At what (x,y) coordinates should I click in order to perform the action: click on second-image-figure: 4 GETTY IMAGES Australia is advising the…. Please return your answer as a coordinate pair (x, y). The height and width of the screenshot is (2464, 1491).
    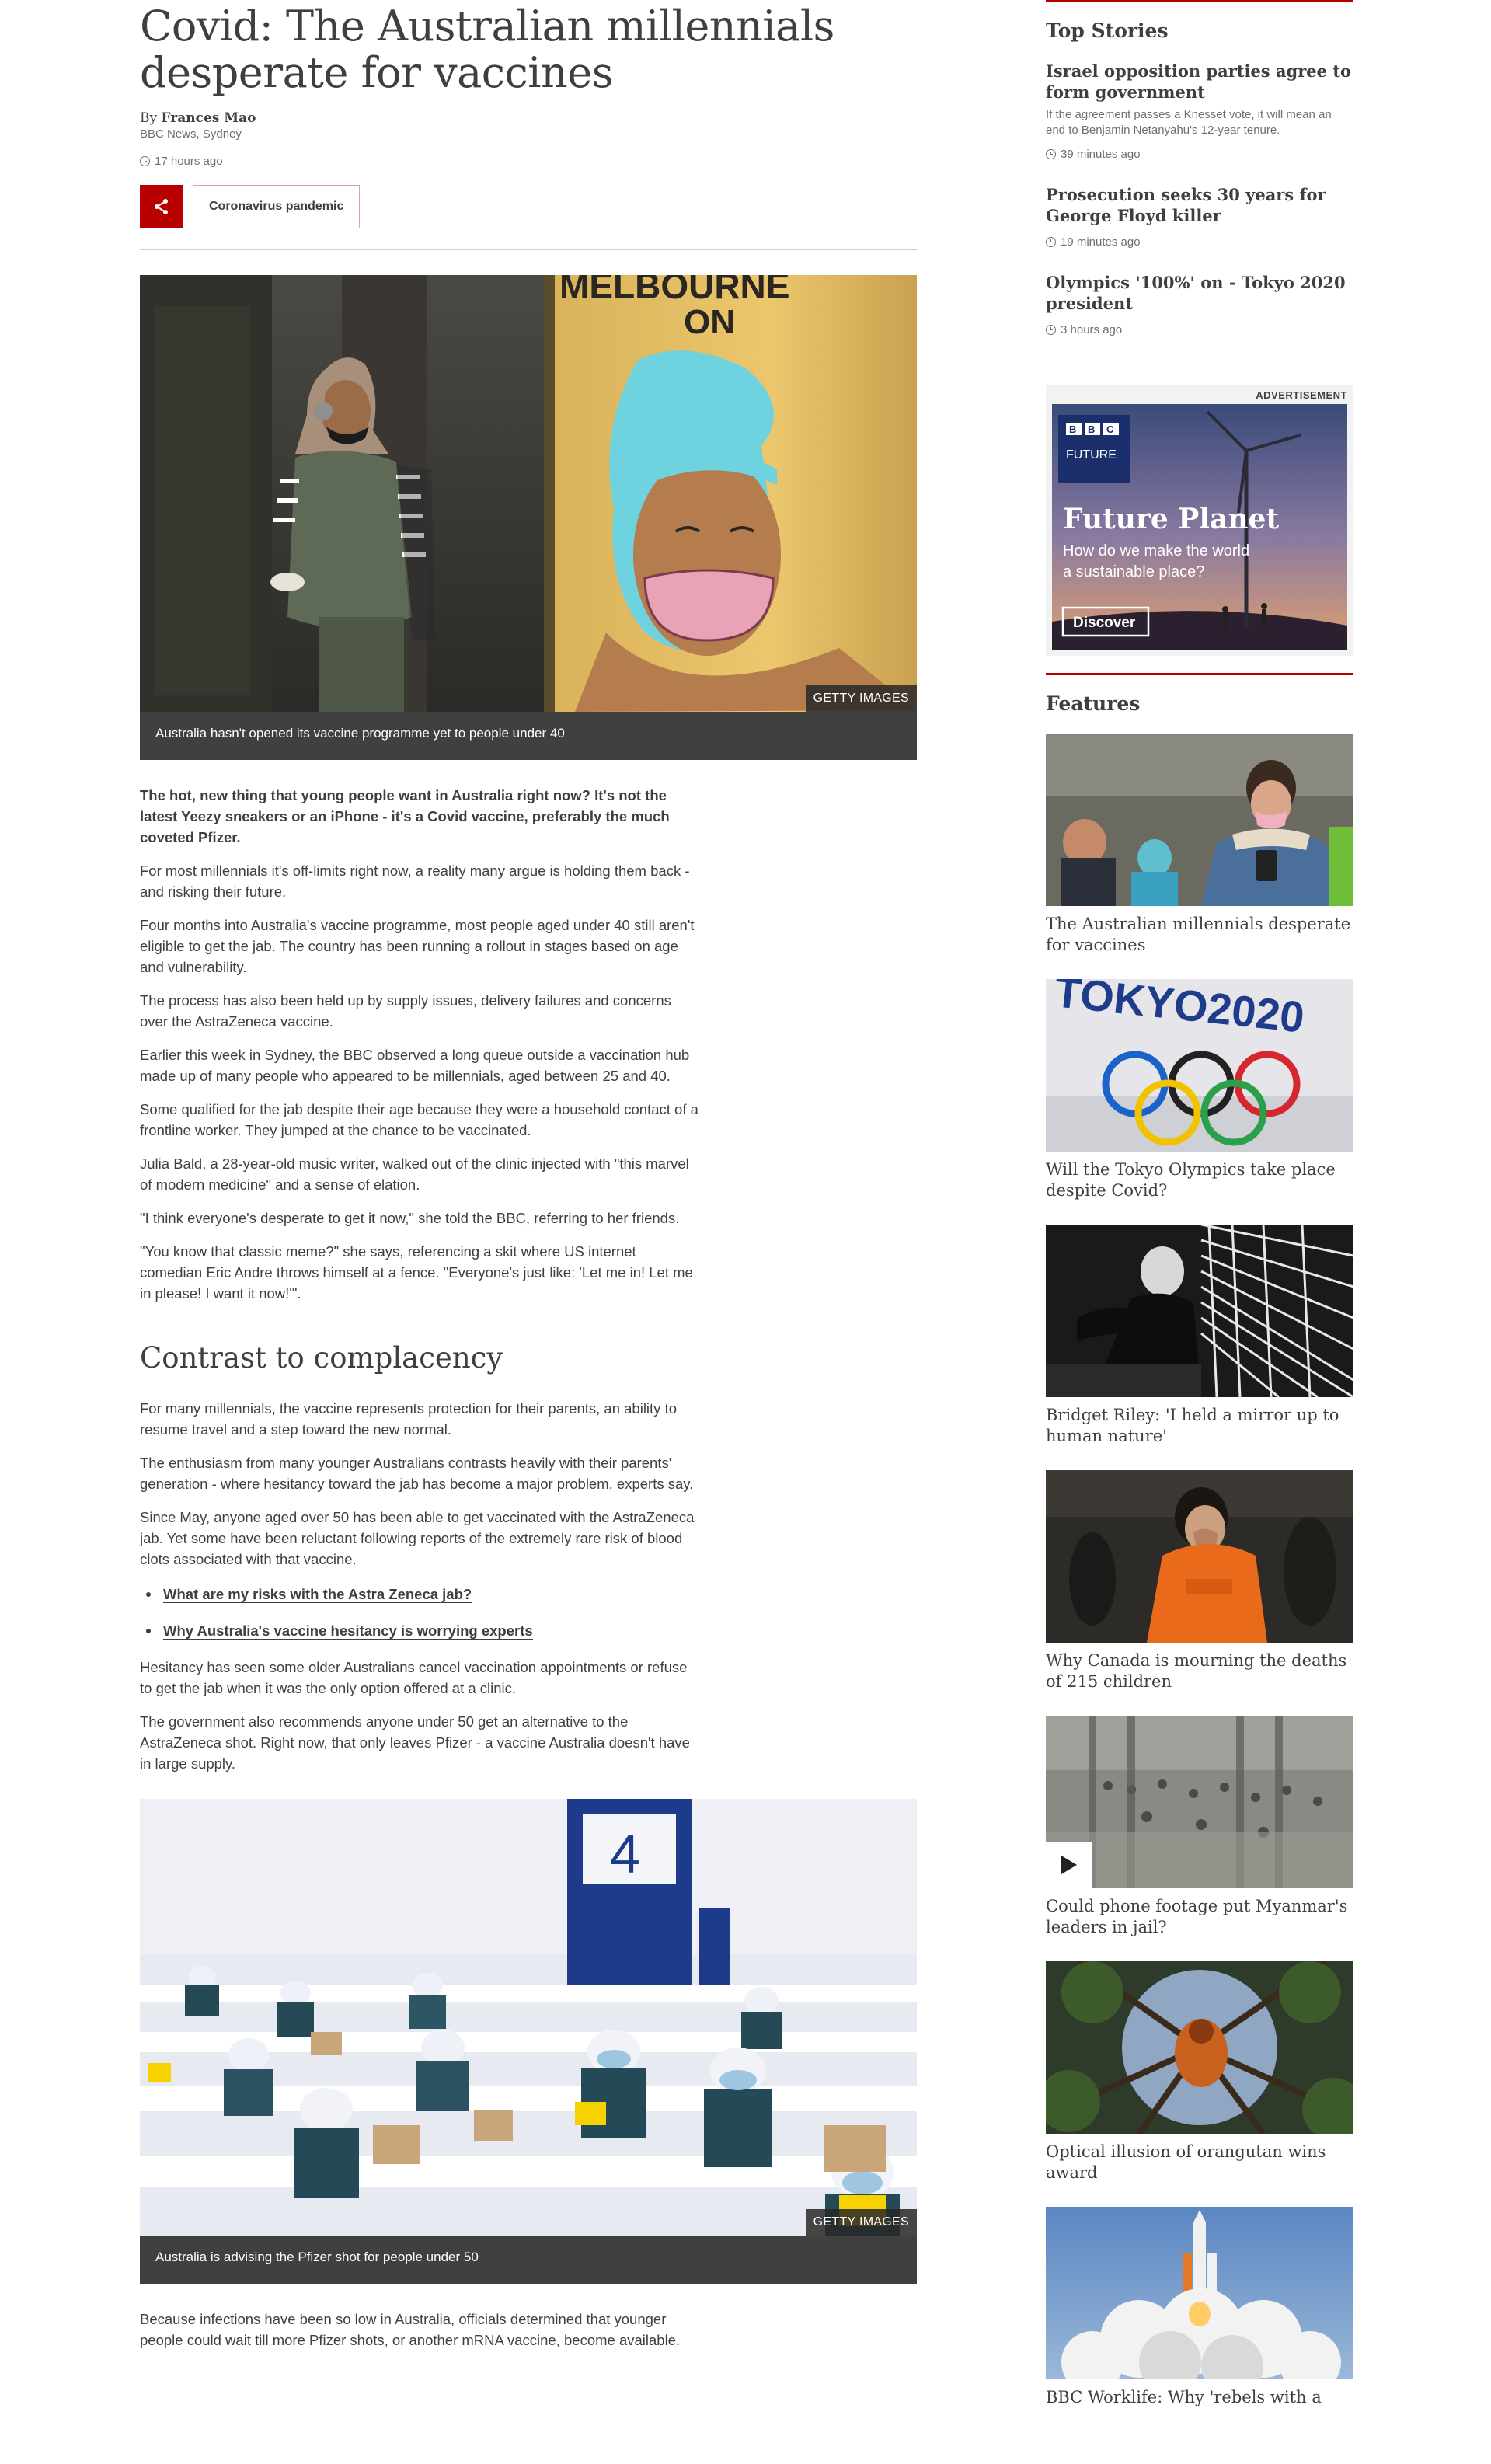
    Looking at the image, I should click on (528, 2041).